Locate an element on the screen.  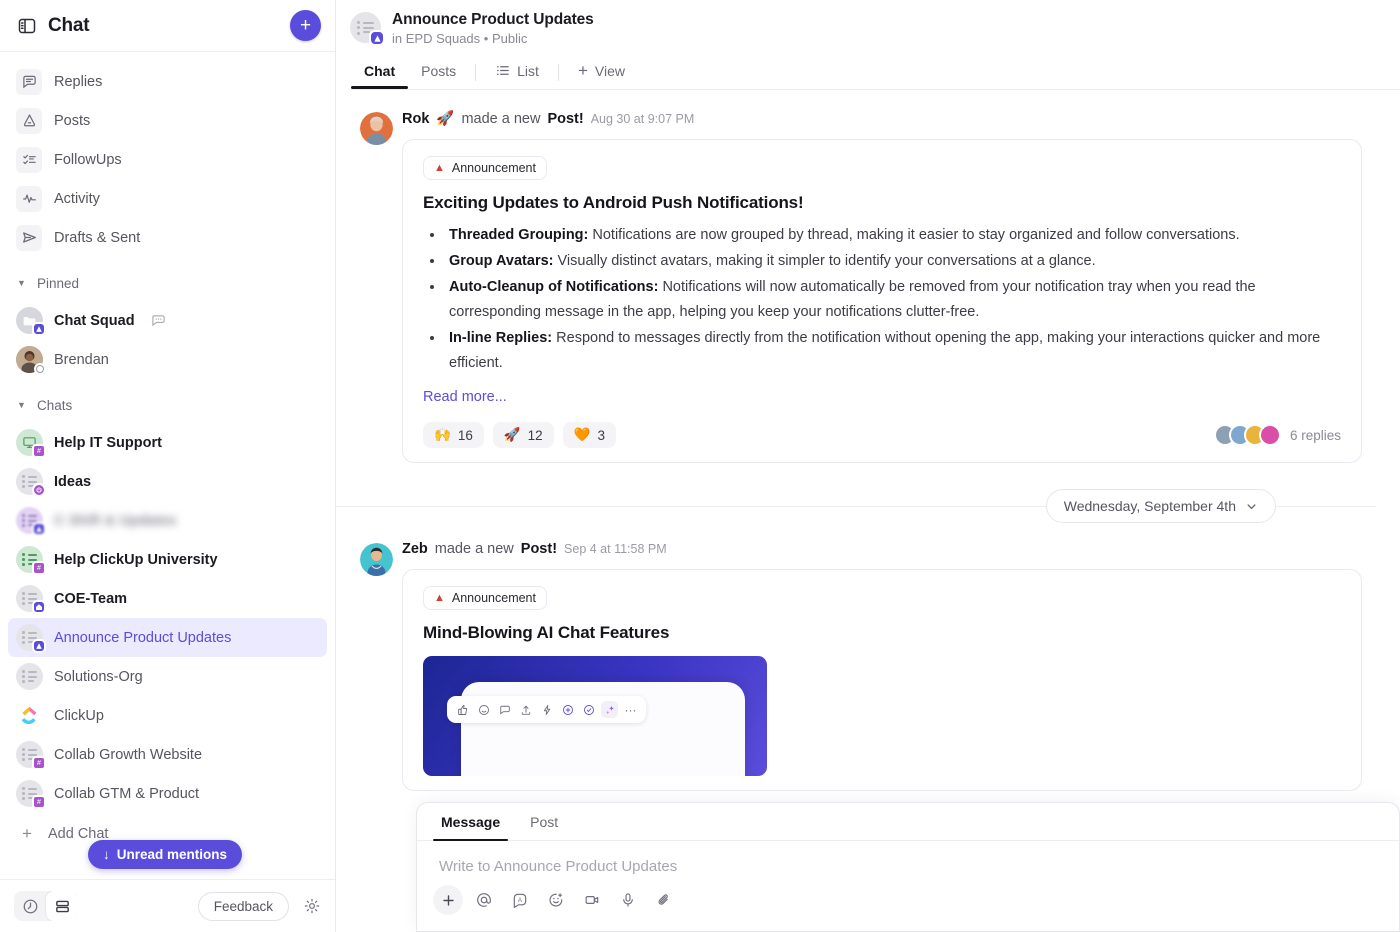
comment-dots-icon is located at coordinates (158, 320).